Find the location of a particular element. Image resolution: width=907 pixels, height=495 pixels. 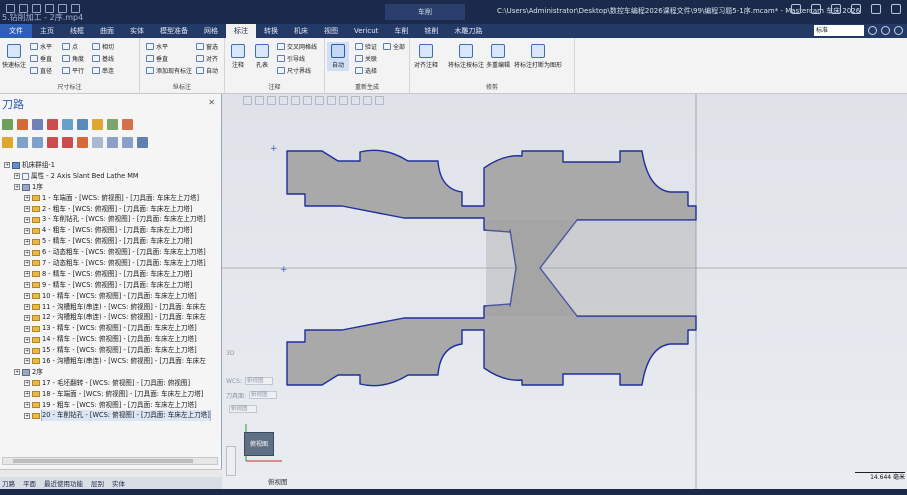

toolpath-tree-item: + 机床群组-1 is located at coordinates (111, 165).